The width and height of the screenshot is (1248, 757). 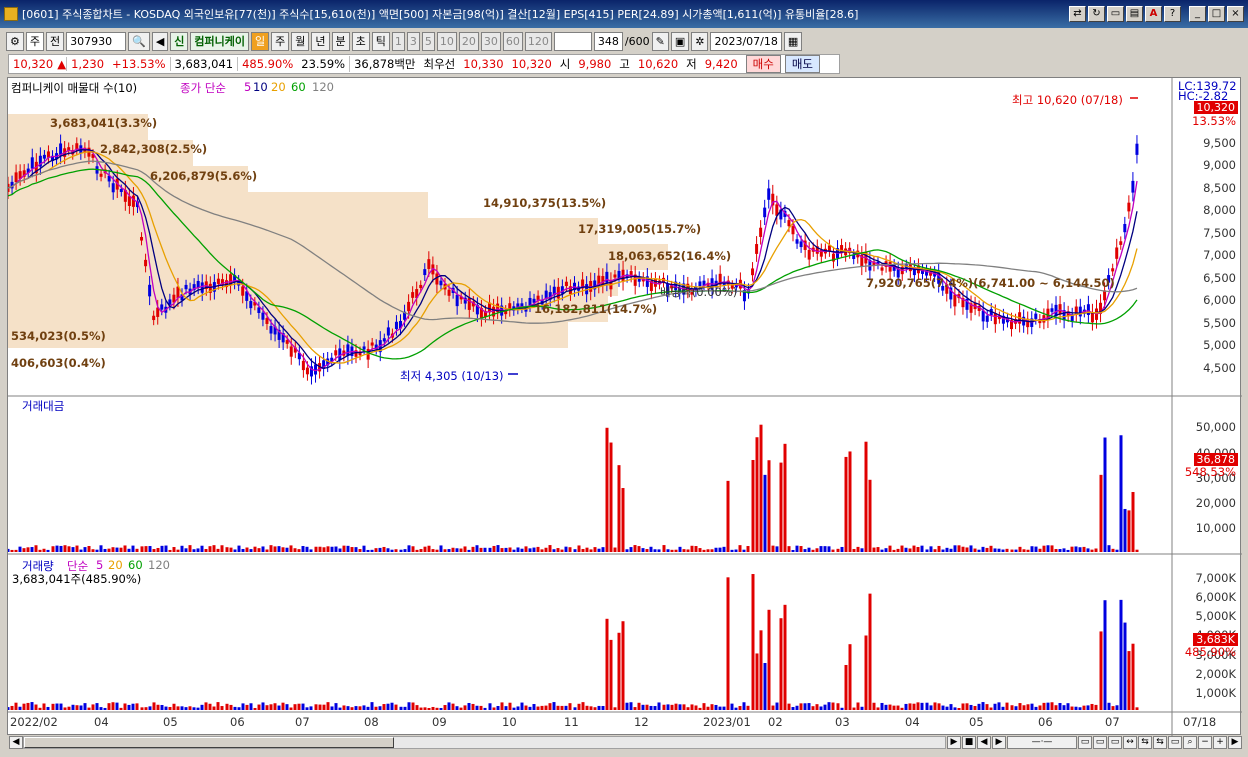 What do you see at coordinates (680, 41) in the screenshot?
I see `save-icon: ▣` at bounding box center [680, 41].